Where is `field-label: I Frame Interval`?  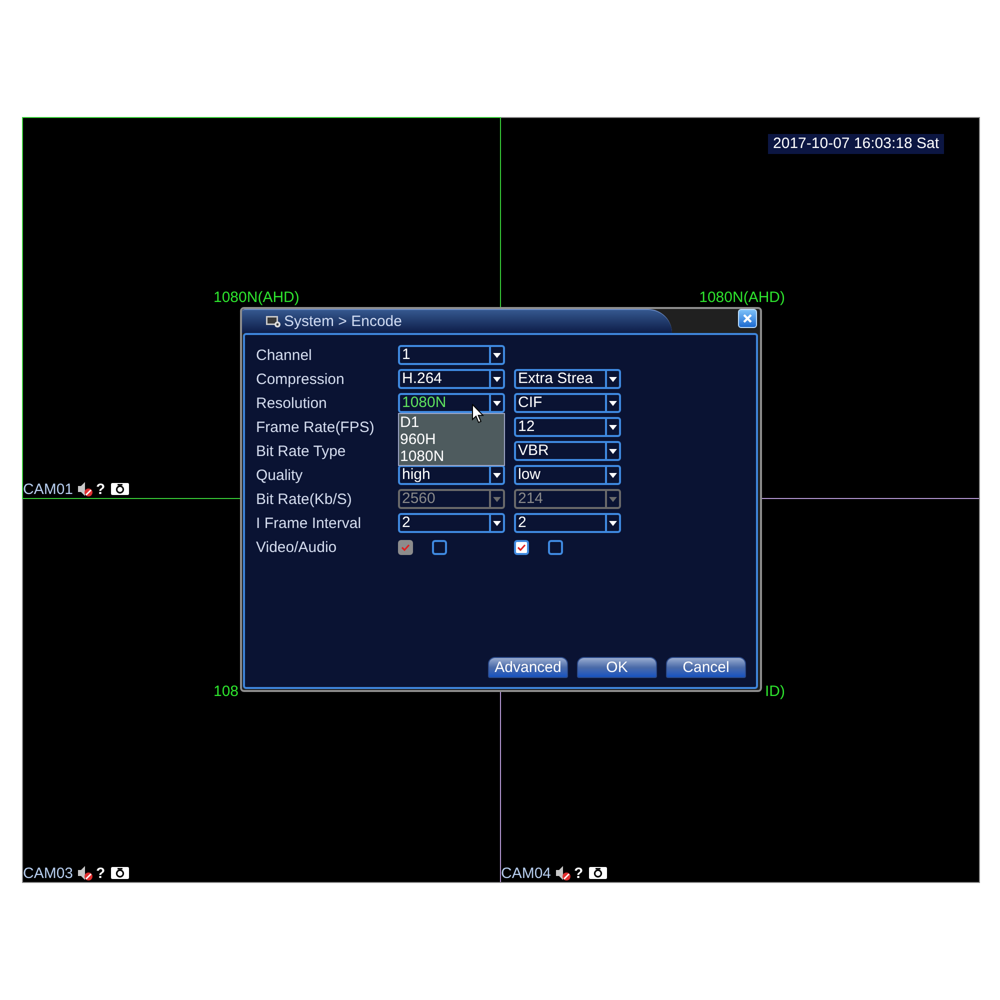
field-label: I Frame Interval is located at coordinates (309, 523).